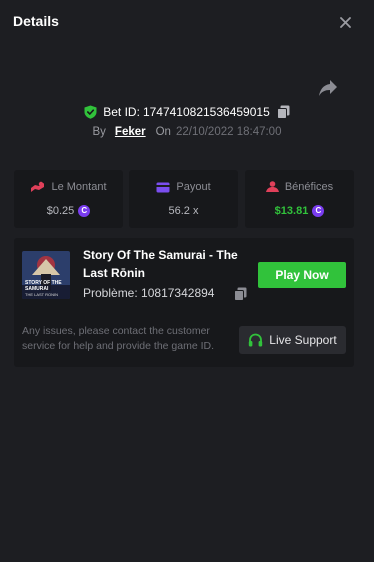  What do you see at coordinates (60, 211) in the screenshot?
I see `stat-value: $0.25` at bounding box center [60, 211].